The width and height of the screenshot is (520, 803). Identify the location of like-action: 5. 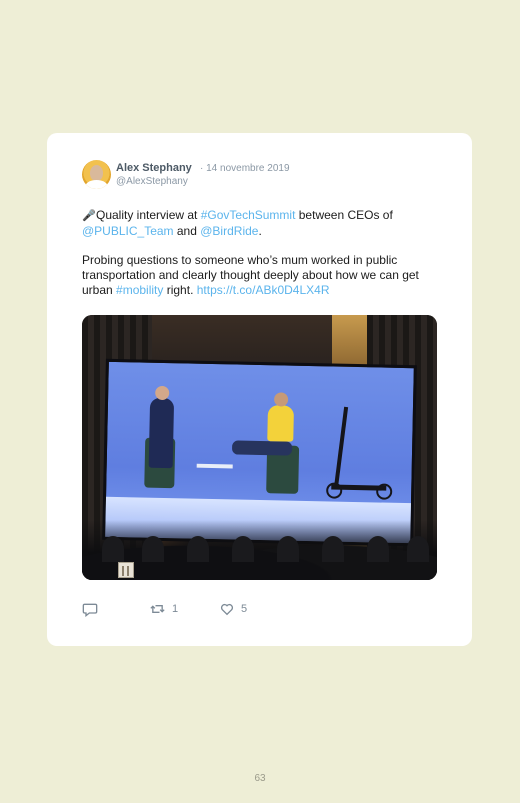
(233, 609).